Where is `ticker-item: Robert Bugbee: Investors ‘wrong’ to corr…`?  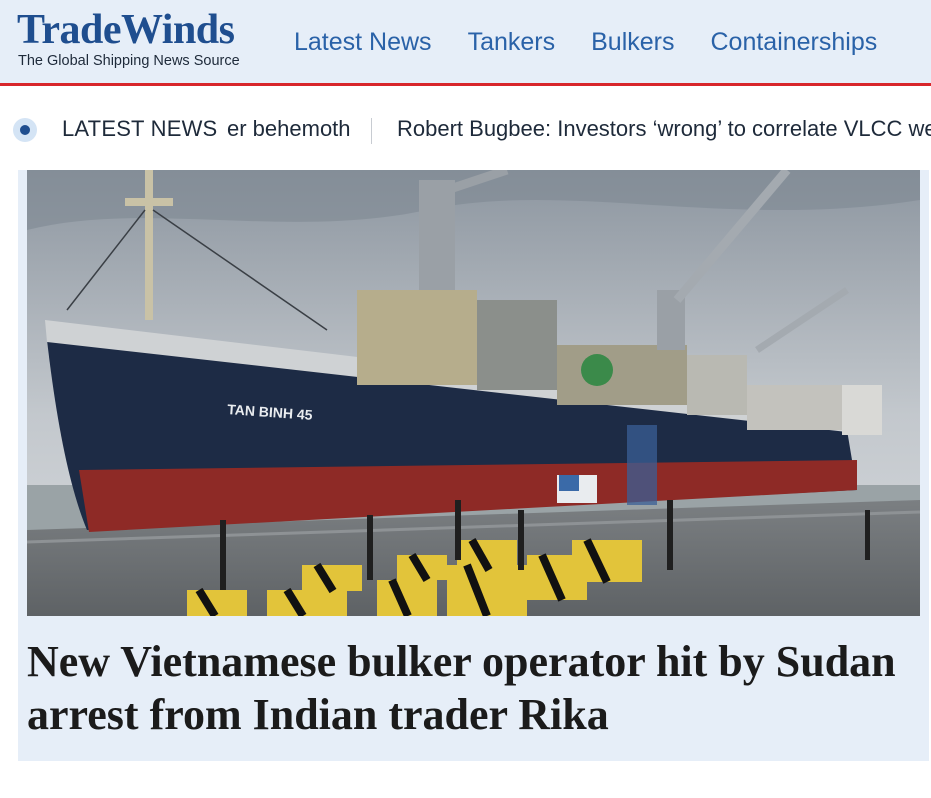 ticker-item: Robert Bugbee: Investors ‘wrong’ to corr… is located at coordinates (664, 129).